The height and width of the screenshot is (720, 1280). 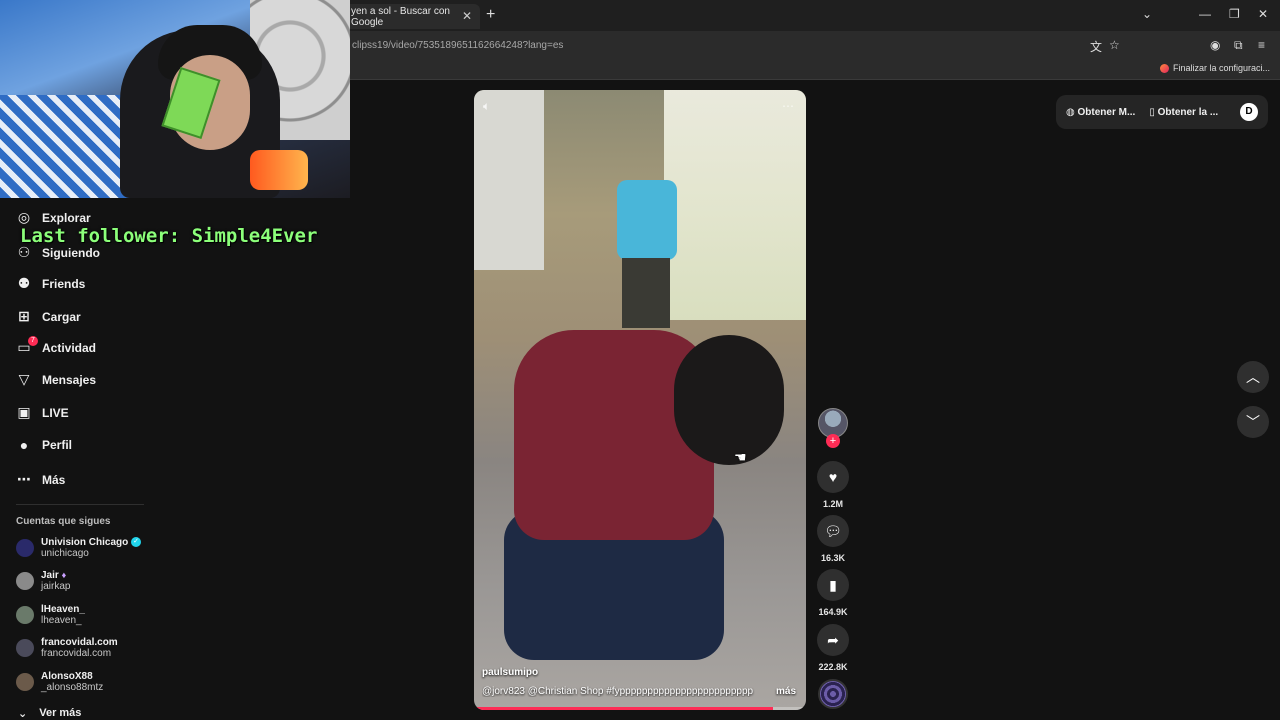 I want to click on menu-icon: ≡, so click(x=1261, y=45).